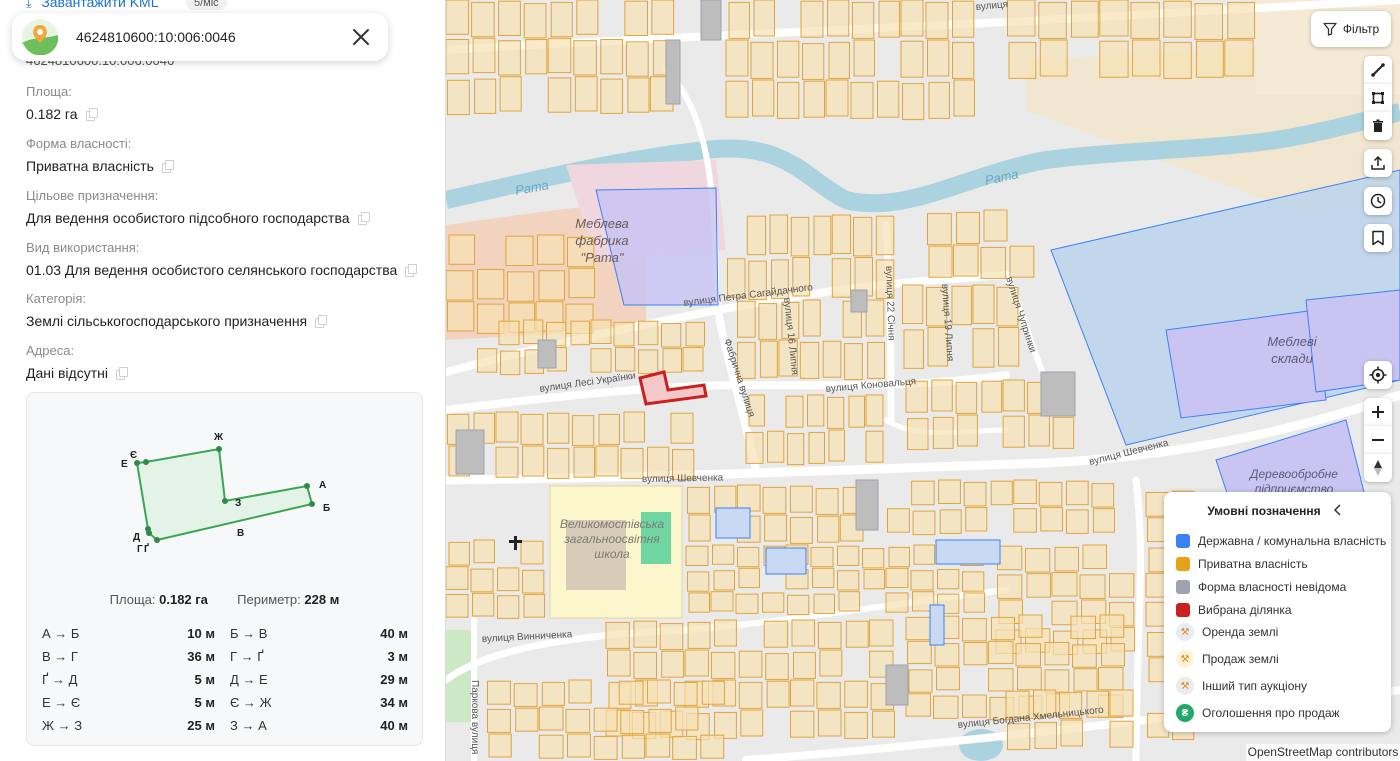 This screenshot has width=1400, height=761. Describe the element at coordinates (394, 725) in the screenshot. I see `segment-length: 40 м` at that location.